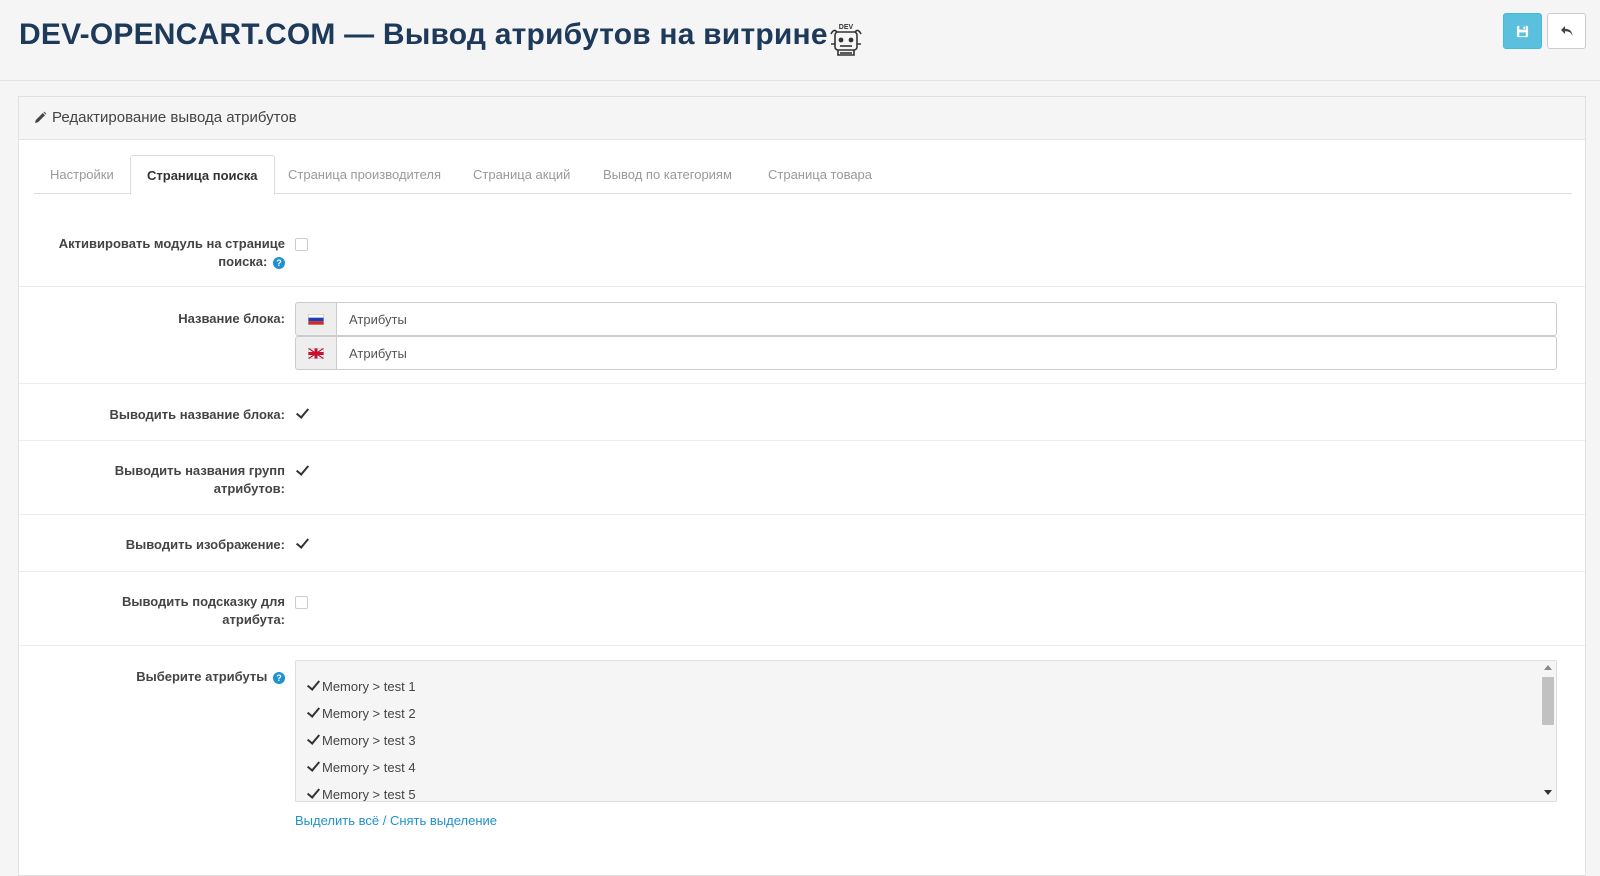  I want to click on tab-category-output: Вывод по категориям, so click(667, 174).